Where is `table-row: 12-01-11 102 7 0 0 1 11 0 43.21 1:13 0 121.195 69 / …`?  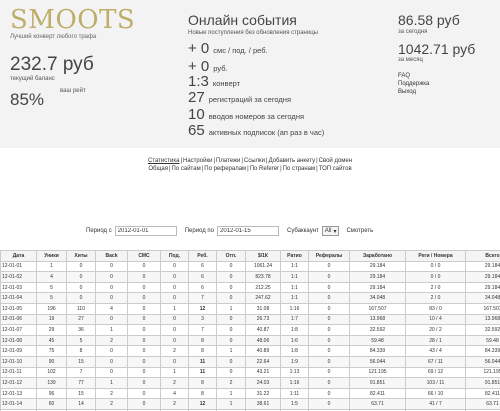 table-row: 12-01-11 102 7 0 0 1 11 0 43.21 1:13 0 121.195 69 / … is located at coordinates (250, 372).